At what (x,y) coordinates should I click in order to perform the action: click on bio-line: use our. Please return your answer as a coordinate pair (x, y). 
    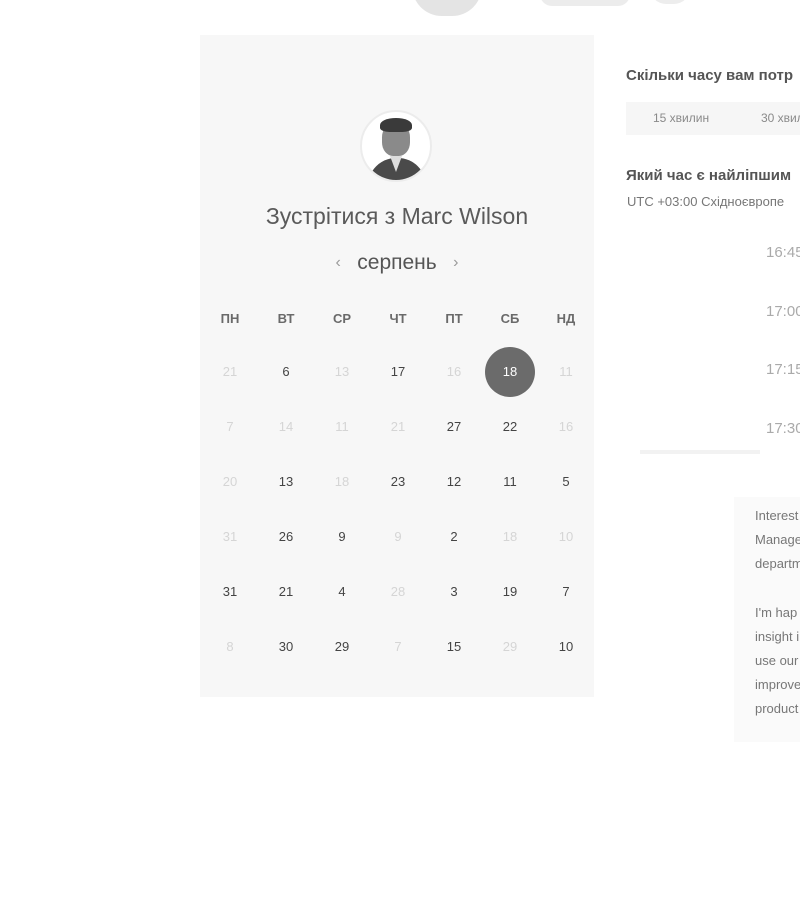
    Looking at the image, I should click on (777, 660).